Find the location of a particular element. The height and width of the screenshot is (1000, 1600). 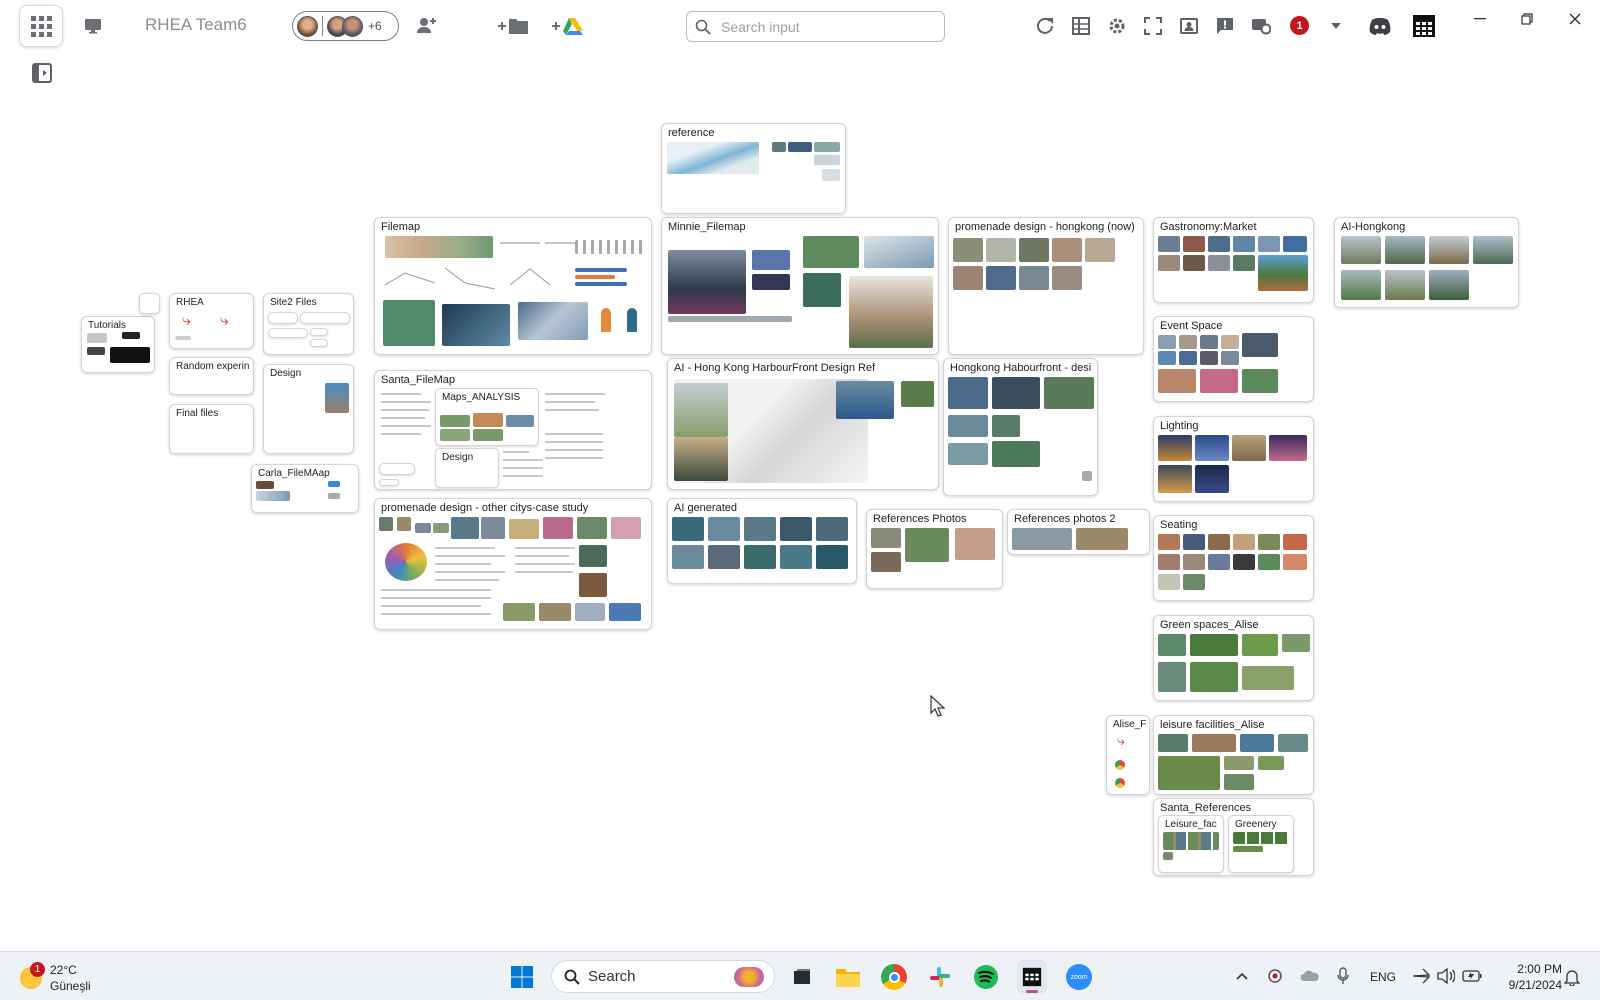

clock-date: 9/21/2024 is located at coordinates (1535, 985).